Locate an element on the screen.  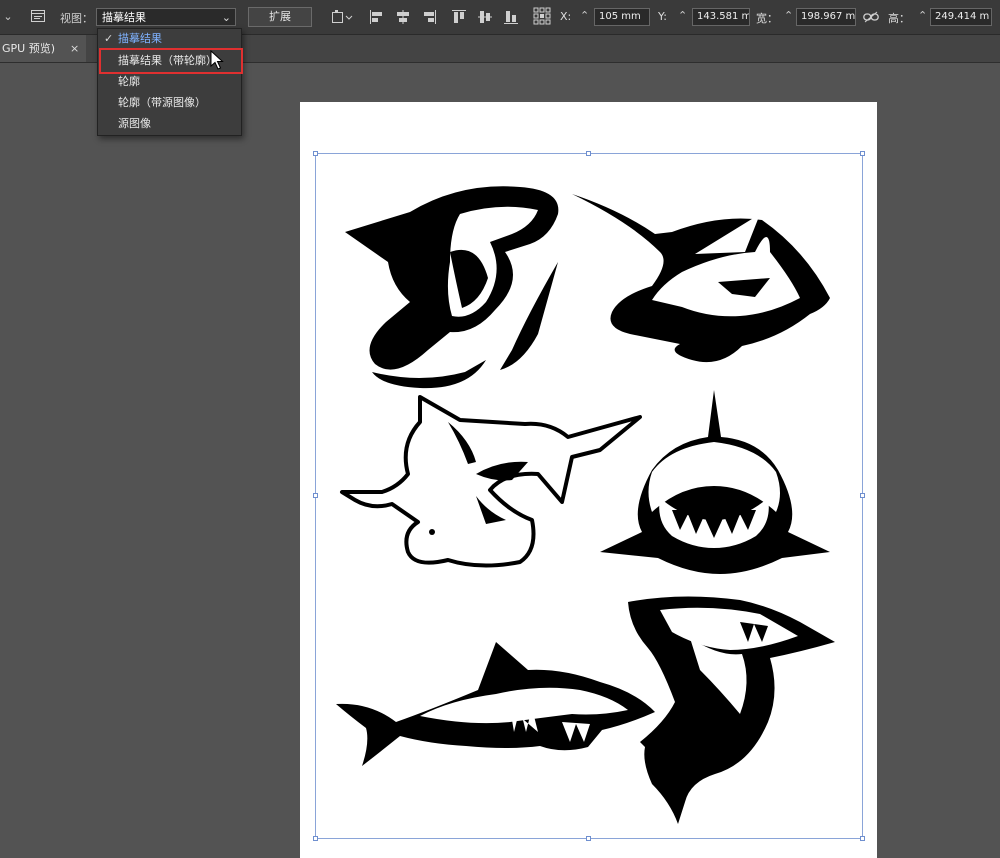
width-spinner-icon: ⌃ is located at coordinates (788, 15).